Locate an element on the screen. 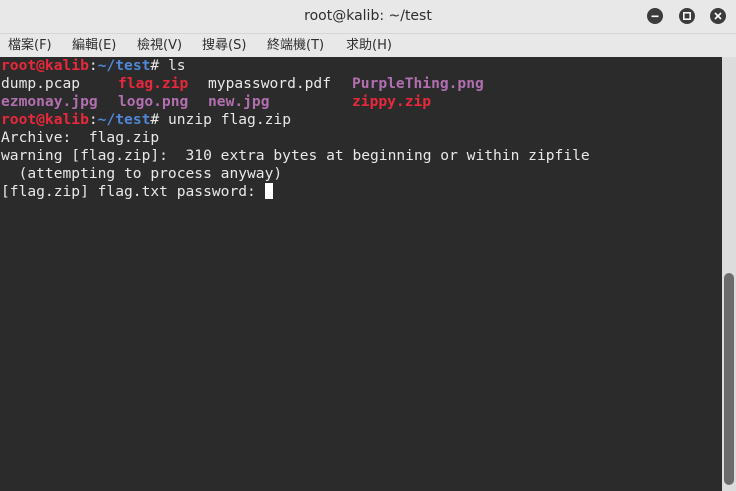 This screenshot has width=736, height=491. file-entry: mypassword.pdf is located at coordinates (270, 83).